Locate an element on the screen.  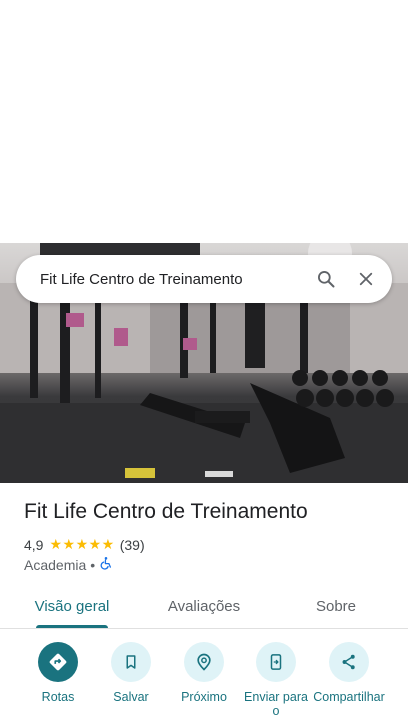
bookmark-icon is located at coordinates (131, 662).